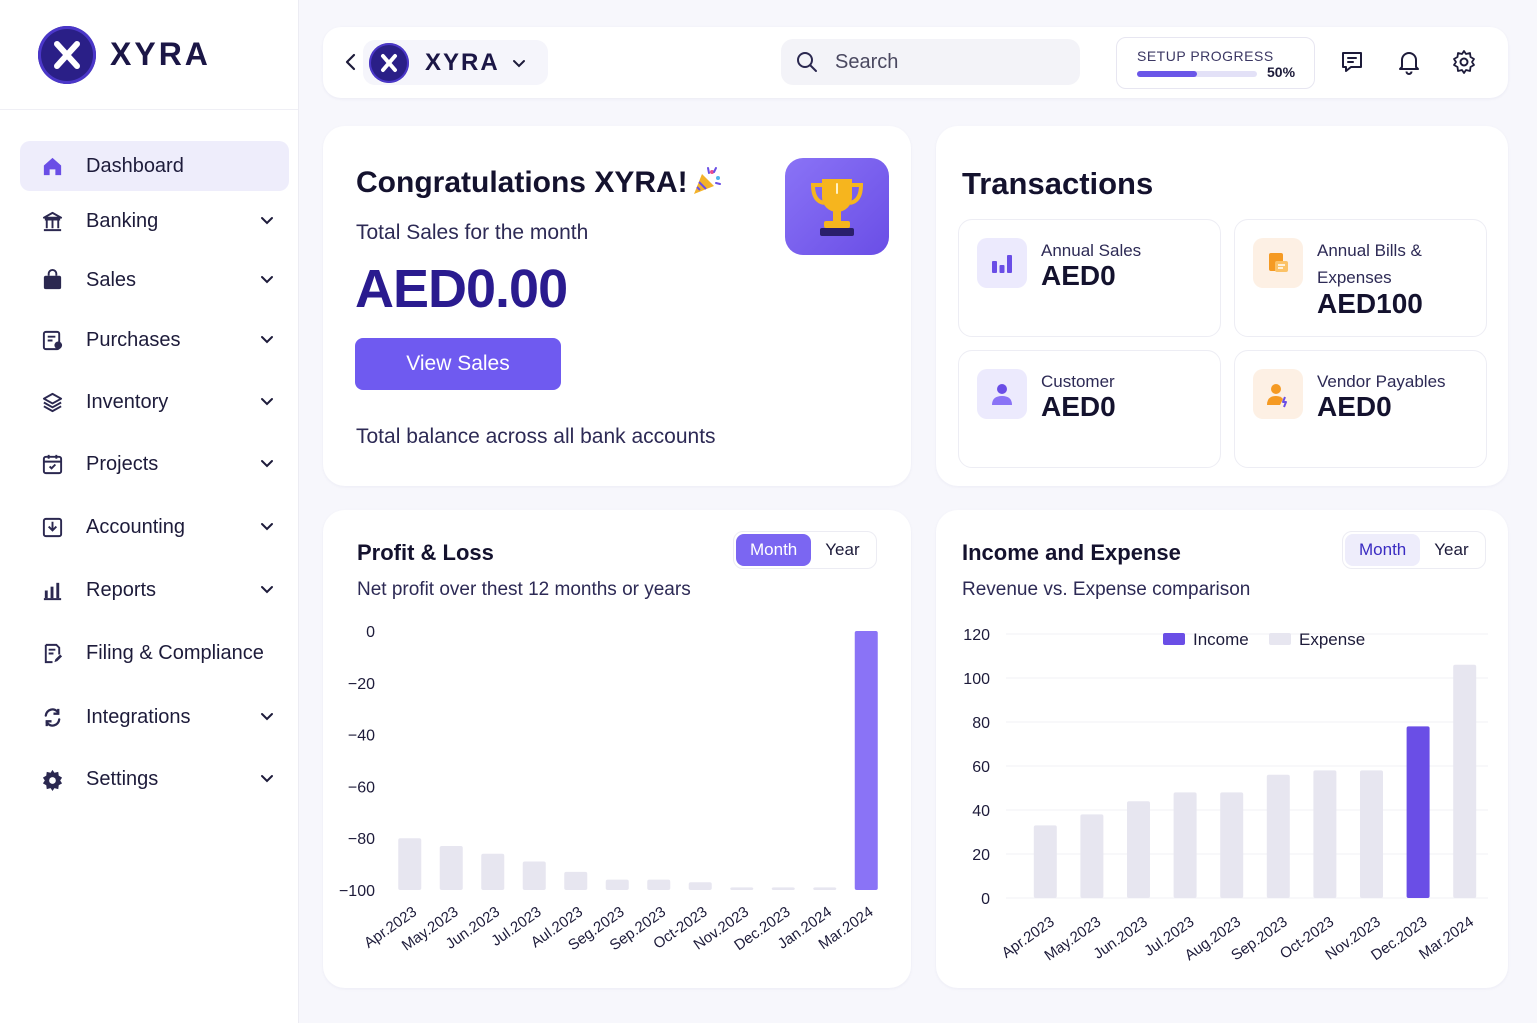  What do you see at coordinates (1360, 278) in the screenshot?
I see `annual-bills-tile: Annual Bills & Expenses AED100` at bounding box center [1360, 278].